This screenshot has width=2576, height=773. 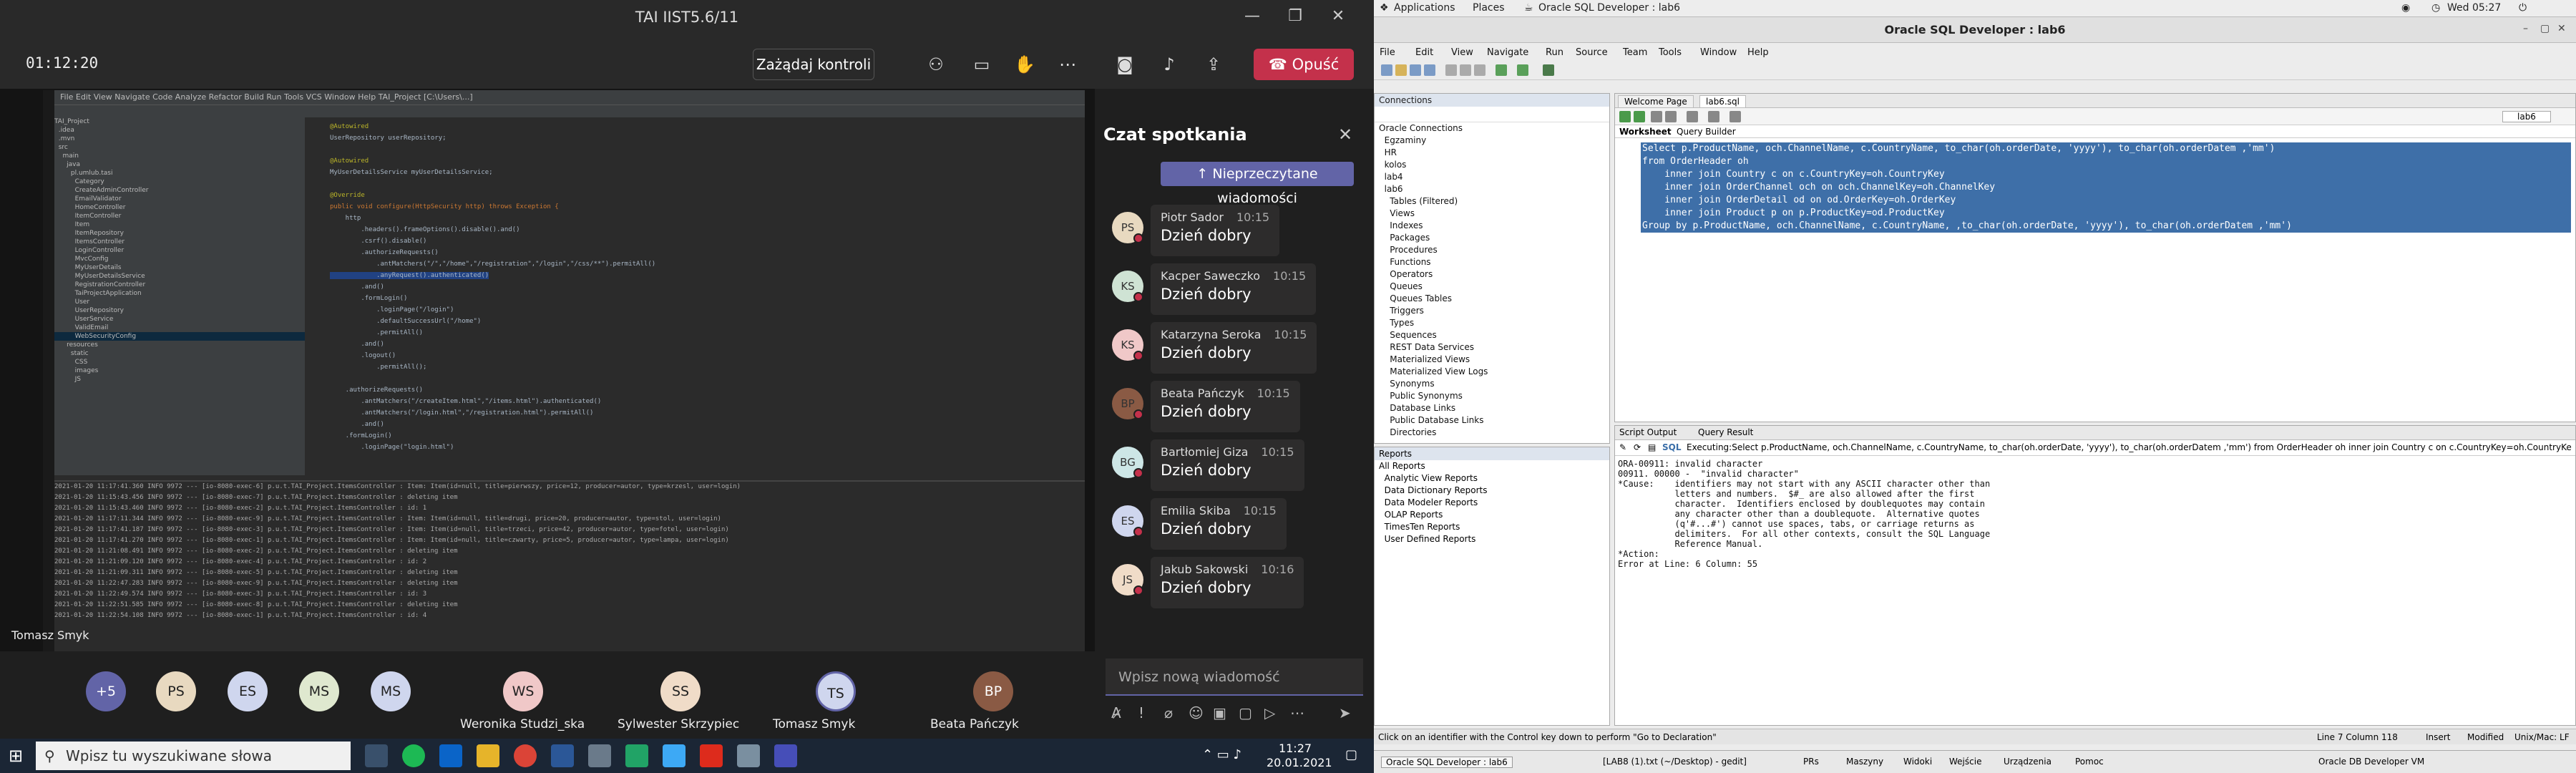 What do you see at coordinates (1492, 287) in the screenshot?
I see `connection-tree-item: Queues` at bounding box center [1492, 287].